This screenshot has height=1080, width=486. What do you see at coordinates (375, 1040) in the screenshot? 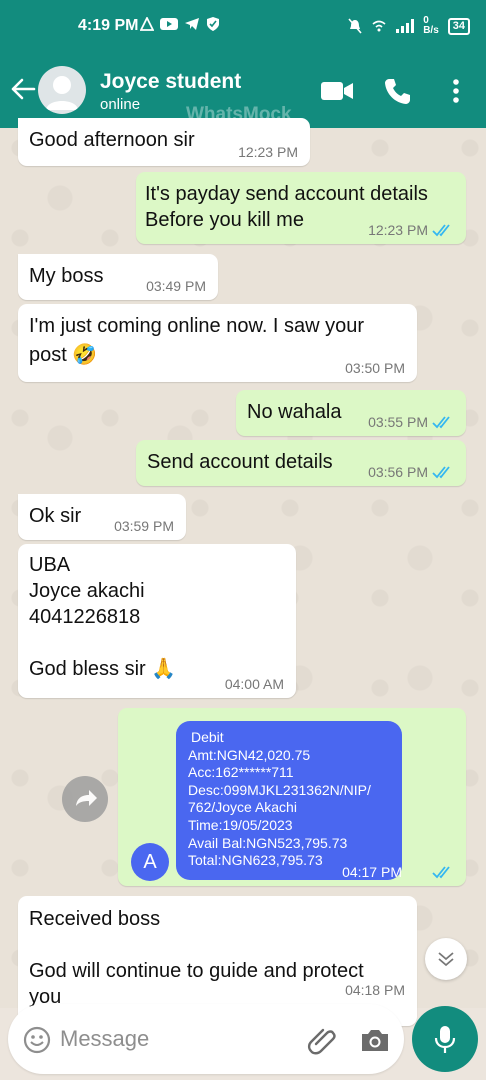
I see `camera-icon` at bounding box center [375, 1040].